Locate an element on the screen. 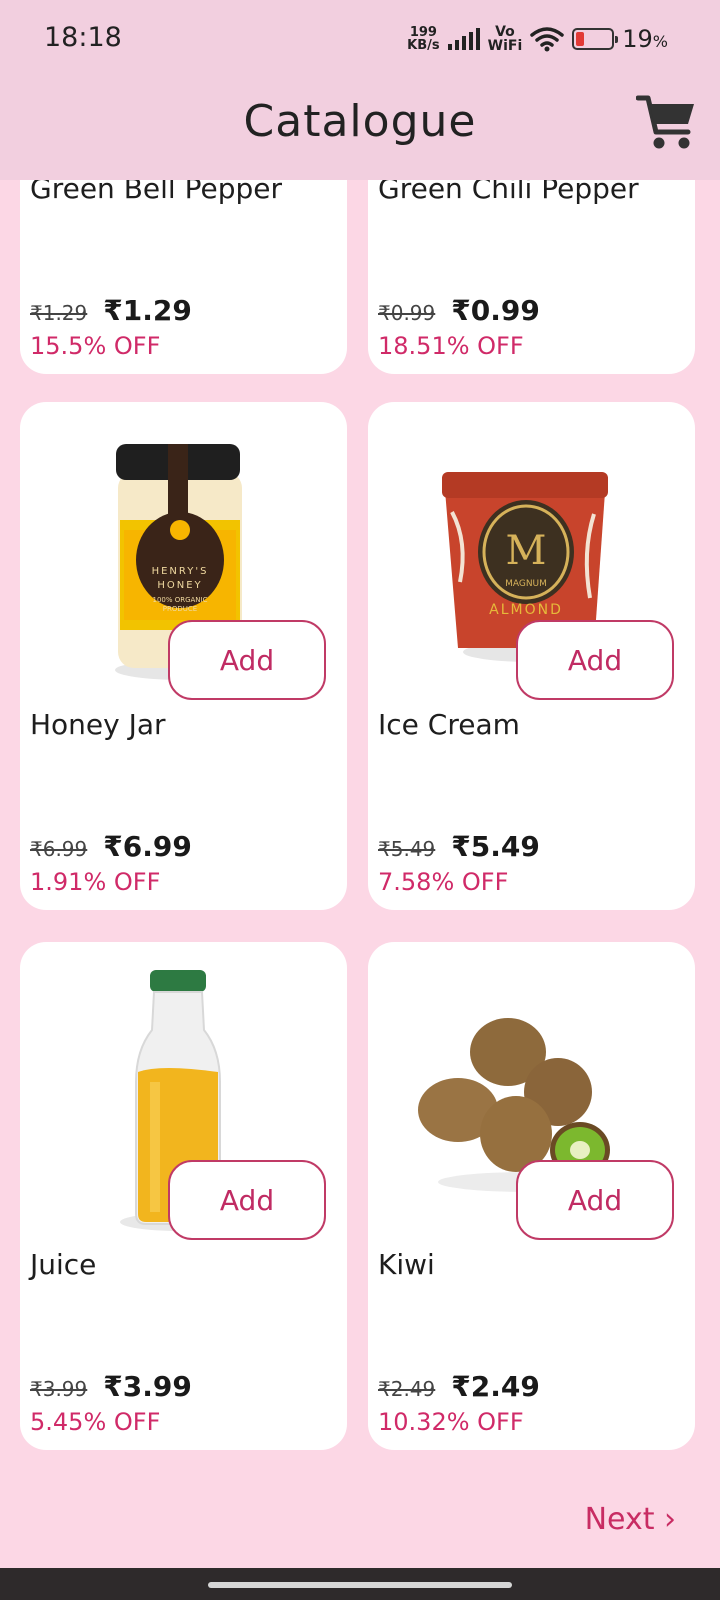 This screenshot has width=720, height=1600. next-page-button: Next › is located at coordinates (630, 1519).